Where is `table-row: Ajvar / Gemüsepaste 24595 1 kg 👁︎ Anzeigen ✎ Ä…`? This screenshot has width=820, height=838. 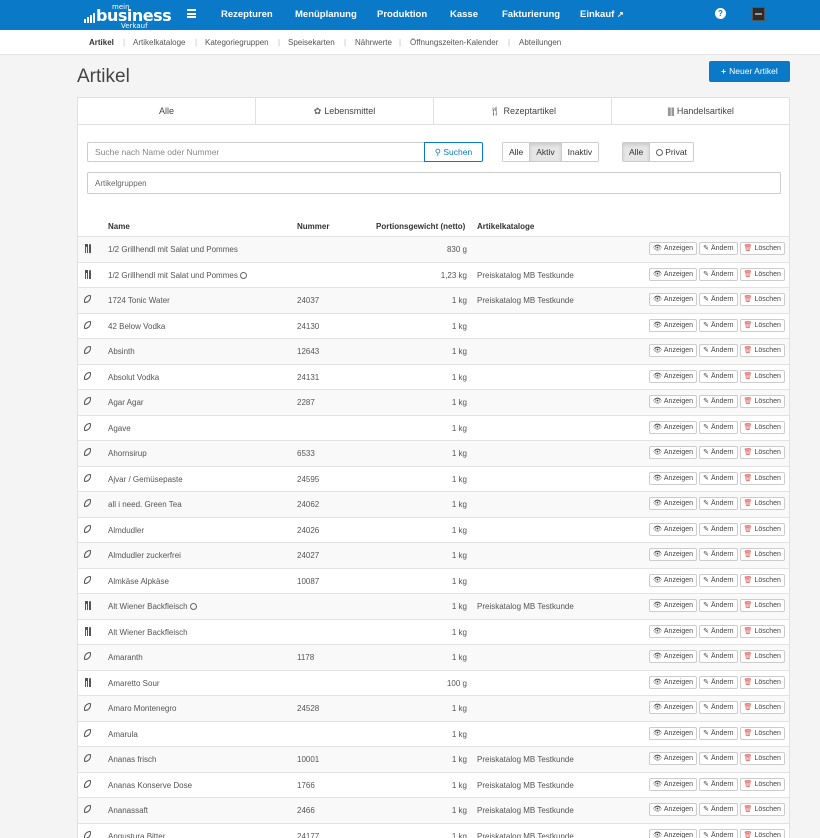 table-row: Ajvar / Gemüsepaste 24595 1 kg 👁︎ Anzeigen ✎ Ä… is located at coordinates (433, 478).